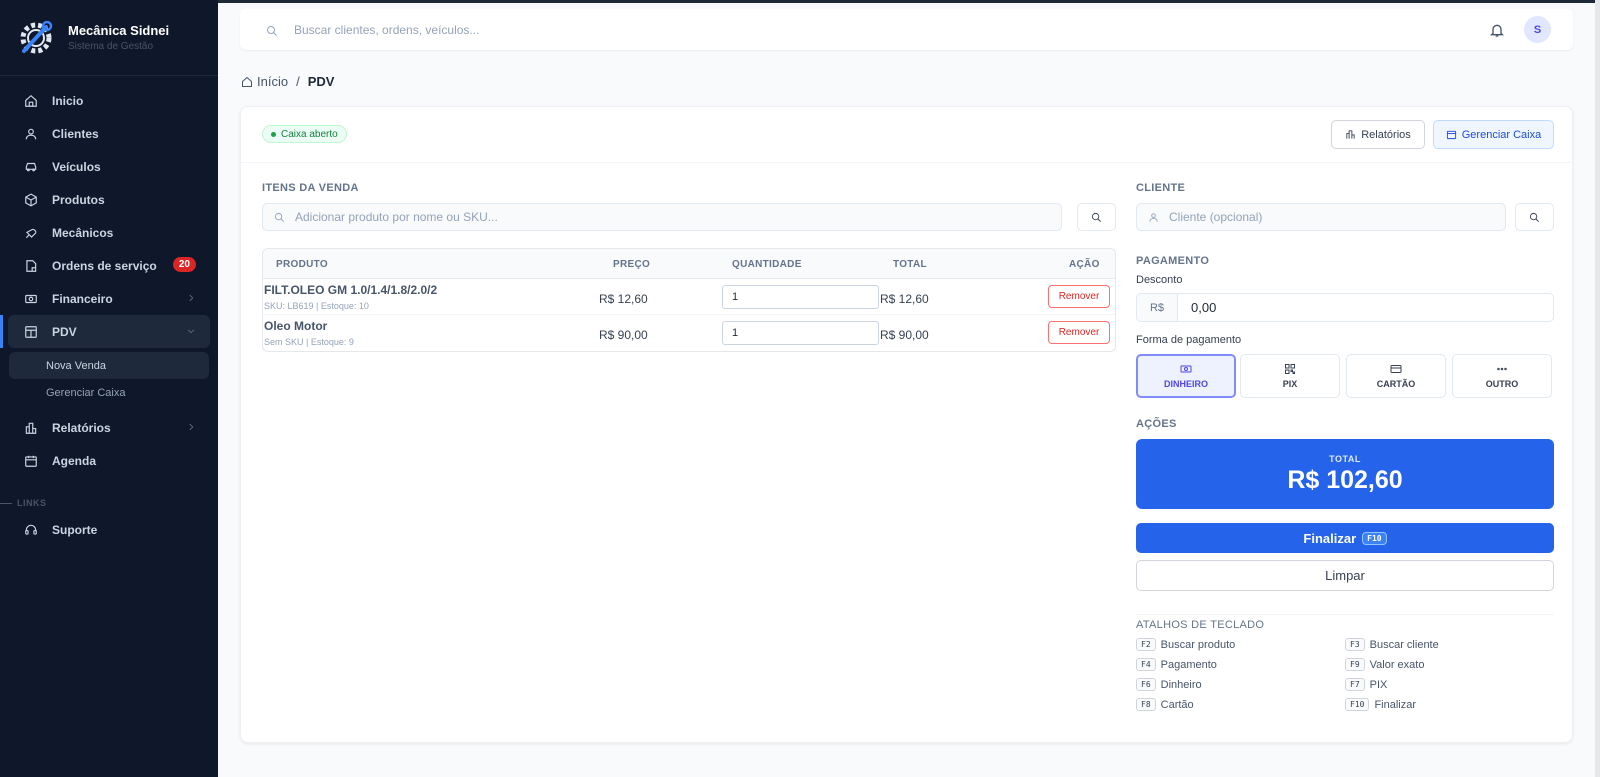  I want to click on brand-subtitle: Sistema de Gestão, so click(111, 46).